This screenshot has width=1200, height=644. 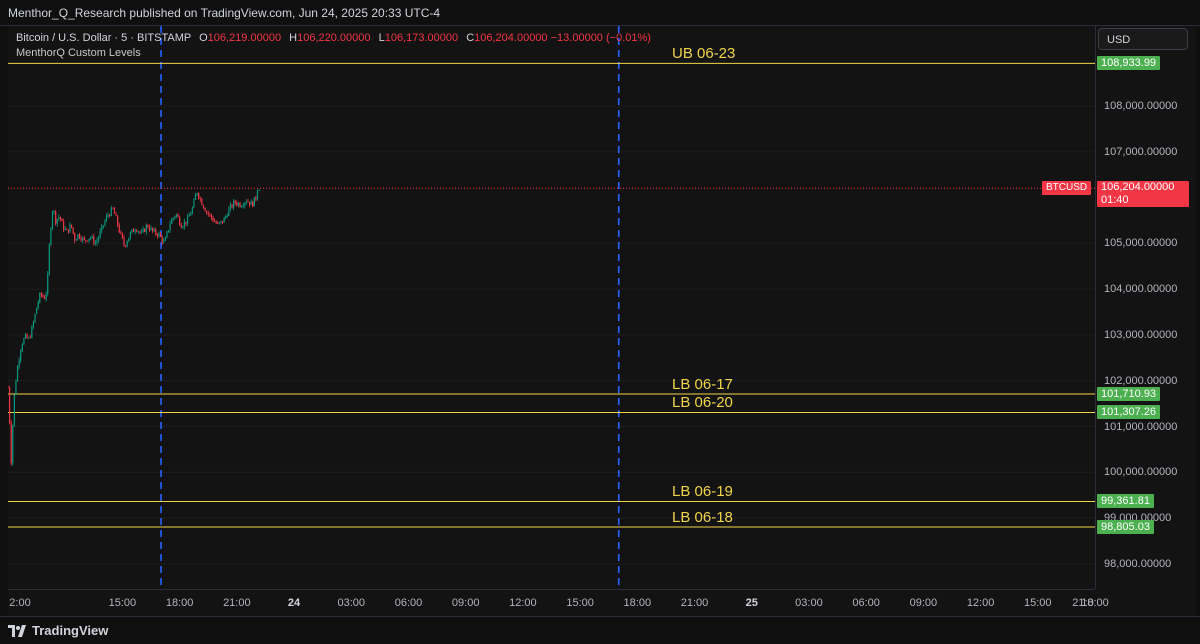 What do you see at coordinates (702, 403) in the screenshot?
I see `level-label: LB 06-20` at bounding box center [702, 403].